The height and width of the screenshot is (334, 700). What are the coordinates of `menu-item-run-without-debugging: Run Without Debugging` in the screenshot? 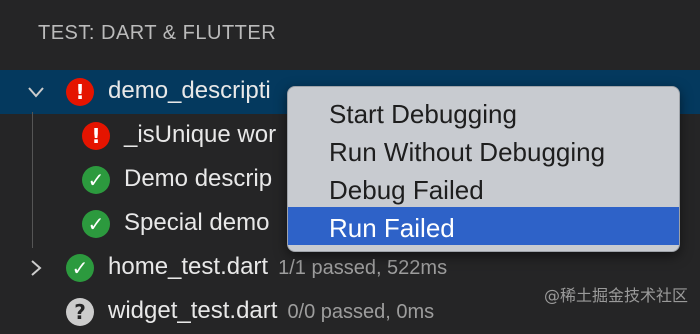 It's located at (483, 150).